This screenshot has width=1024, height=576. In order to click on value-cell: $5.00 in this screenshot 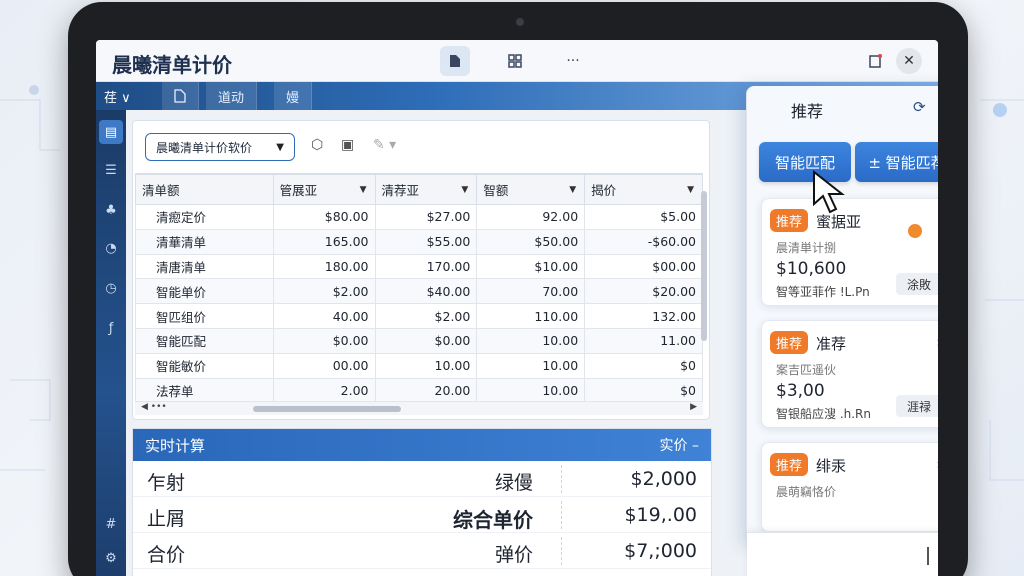, I will do `click(643, 217)`.